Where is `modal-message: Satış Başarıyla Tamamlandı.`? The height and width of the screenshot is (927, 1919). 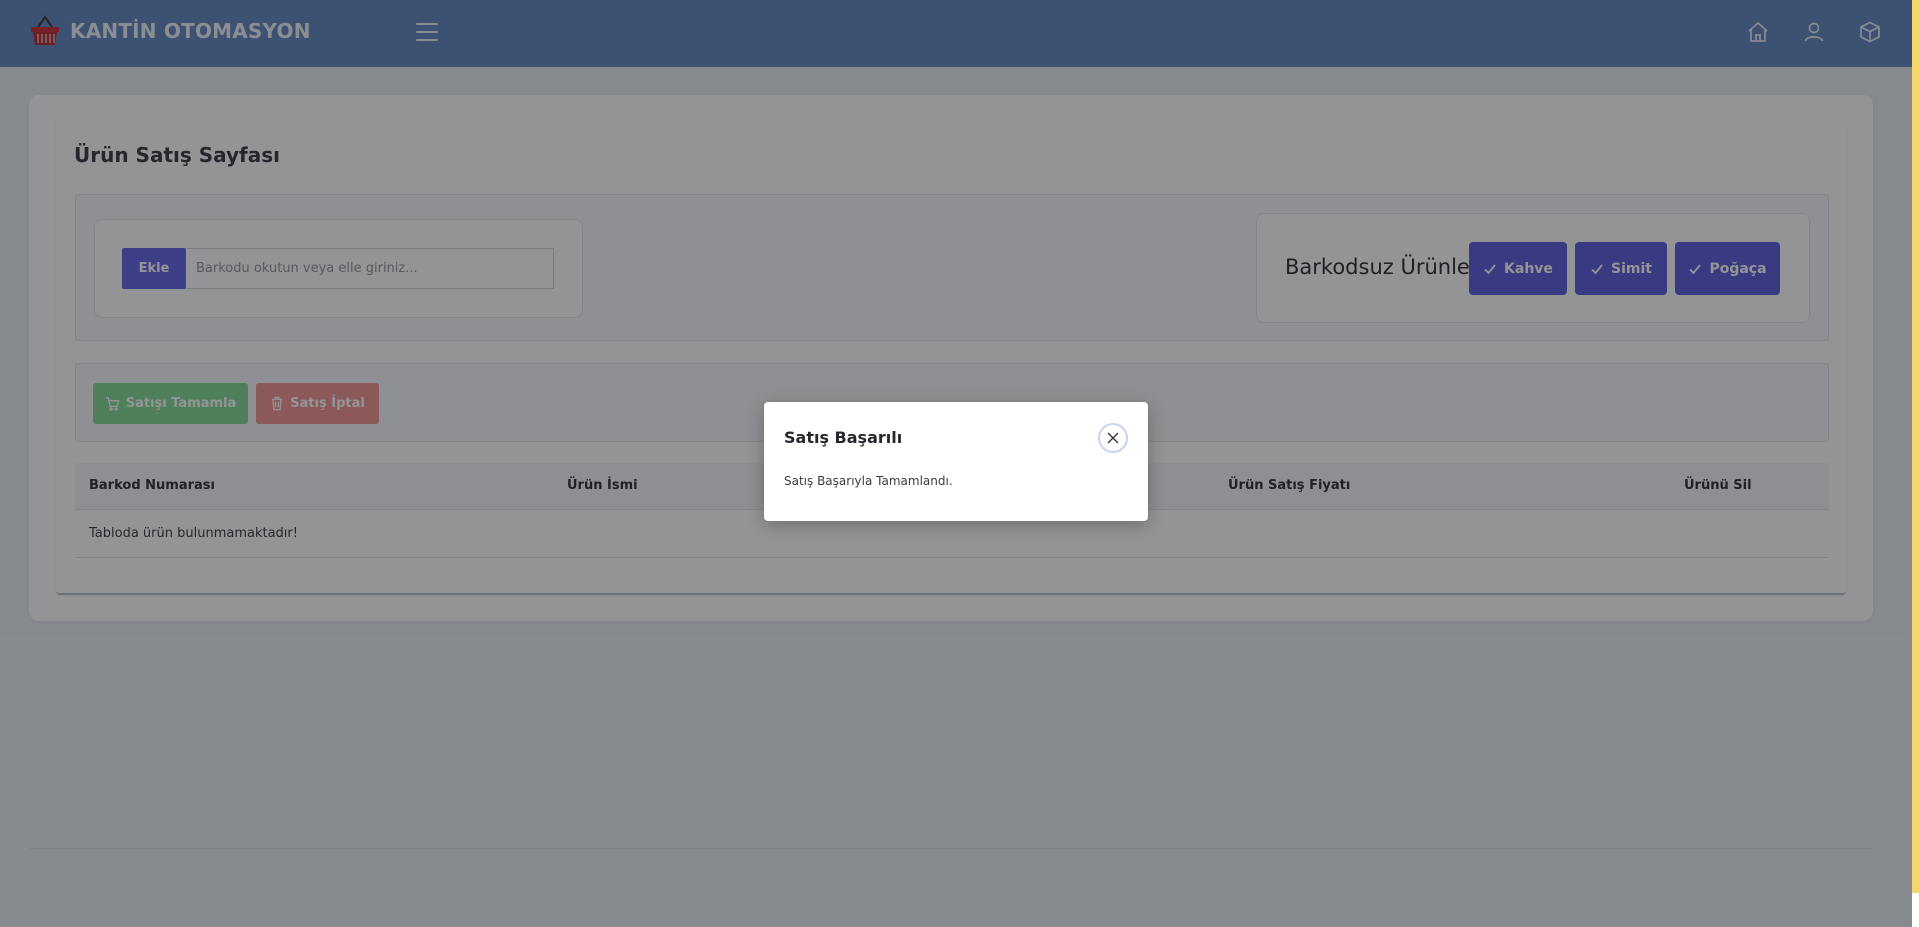
modal-message: Satış Başarıyla Tamamlandı. is located at coordinates (868, 481).